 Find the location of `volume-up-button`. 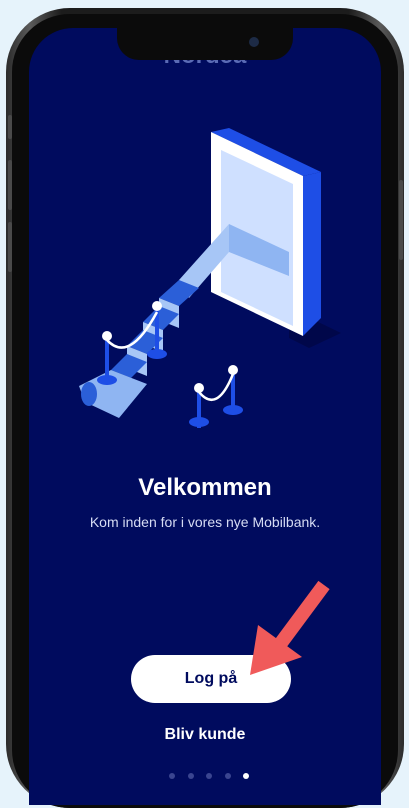

volume-up-button is located at coordinates (10, 185).